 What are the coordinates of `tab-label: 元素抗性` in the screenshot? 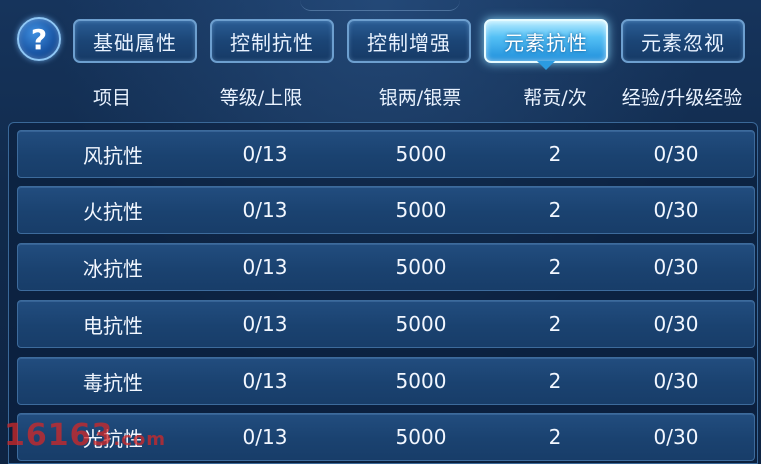 It's located at (546, 42).